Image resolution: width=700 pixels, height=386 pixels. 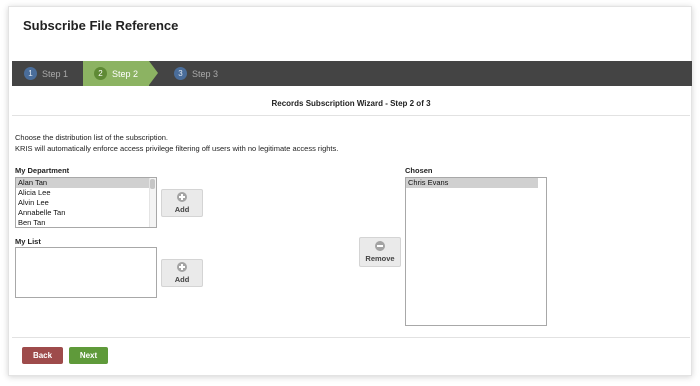 I want to click on step-3-label: Step 3, so click(x=205, y=73).